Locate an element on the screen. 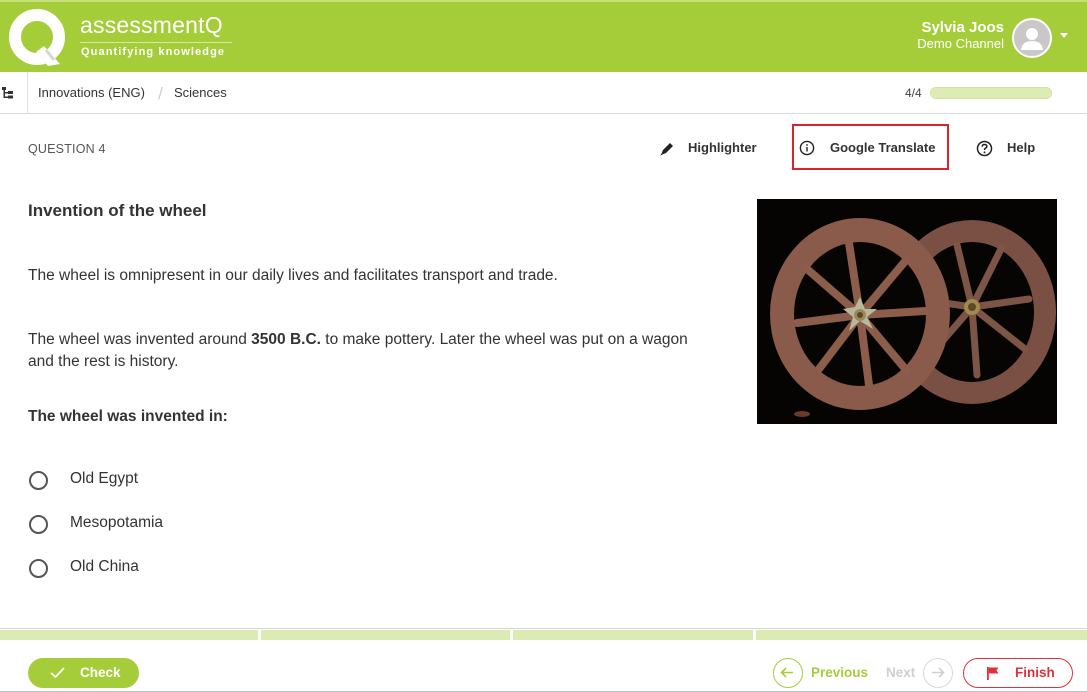 The width and height of the screenshot is (1087, 692). progress-bar-fill is located at coordinates (991, 93).